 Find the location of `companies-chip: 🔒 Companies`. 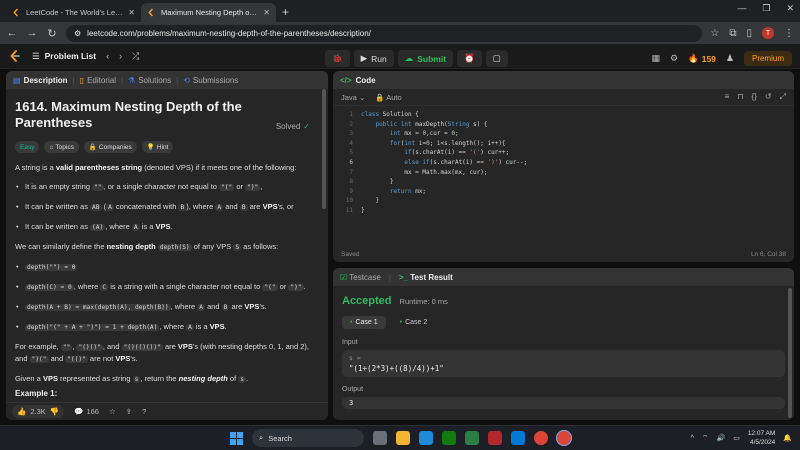

companies-chip: 🔒 Companies is located at coordinates (110, 147).